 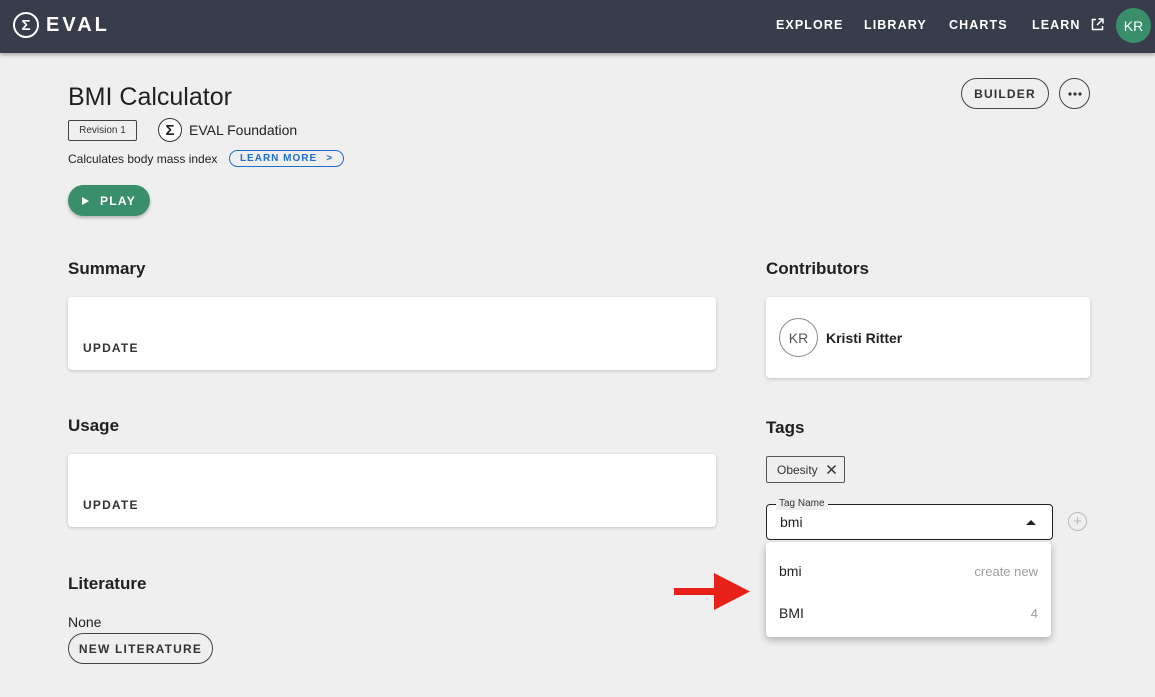 What do you see at coordinates (1006, 571) in the screenshot?
I see `tag-option-meta: create new` at bounding box center [1006, 571].